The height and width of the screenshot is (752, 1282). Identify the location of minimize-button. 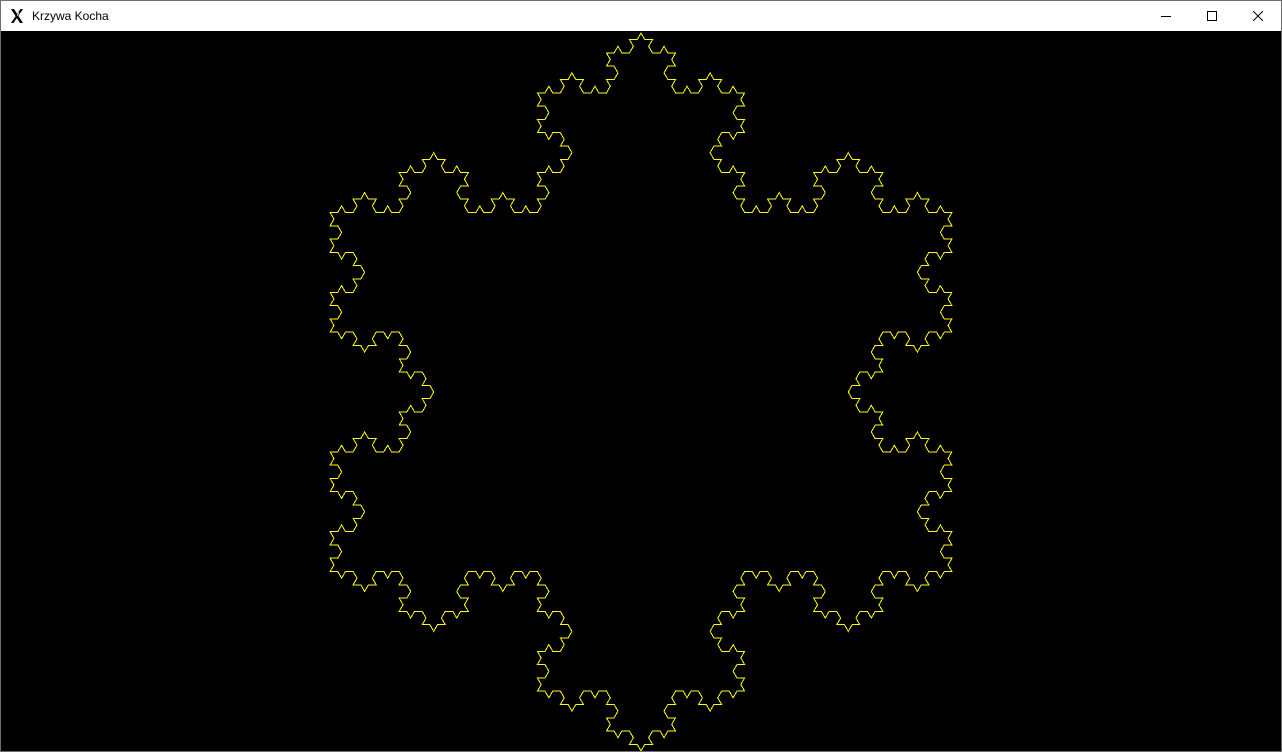
(1166, 16).